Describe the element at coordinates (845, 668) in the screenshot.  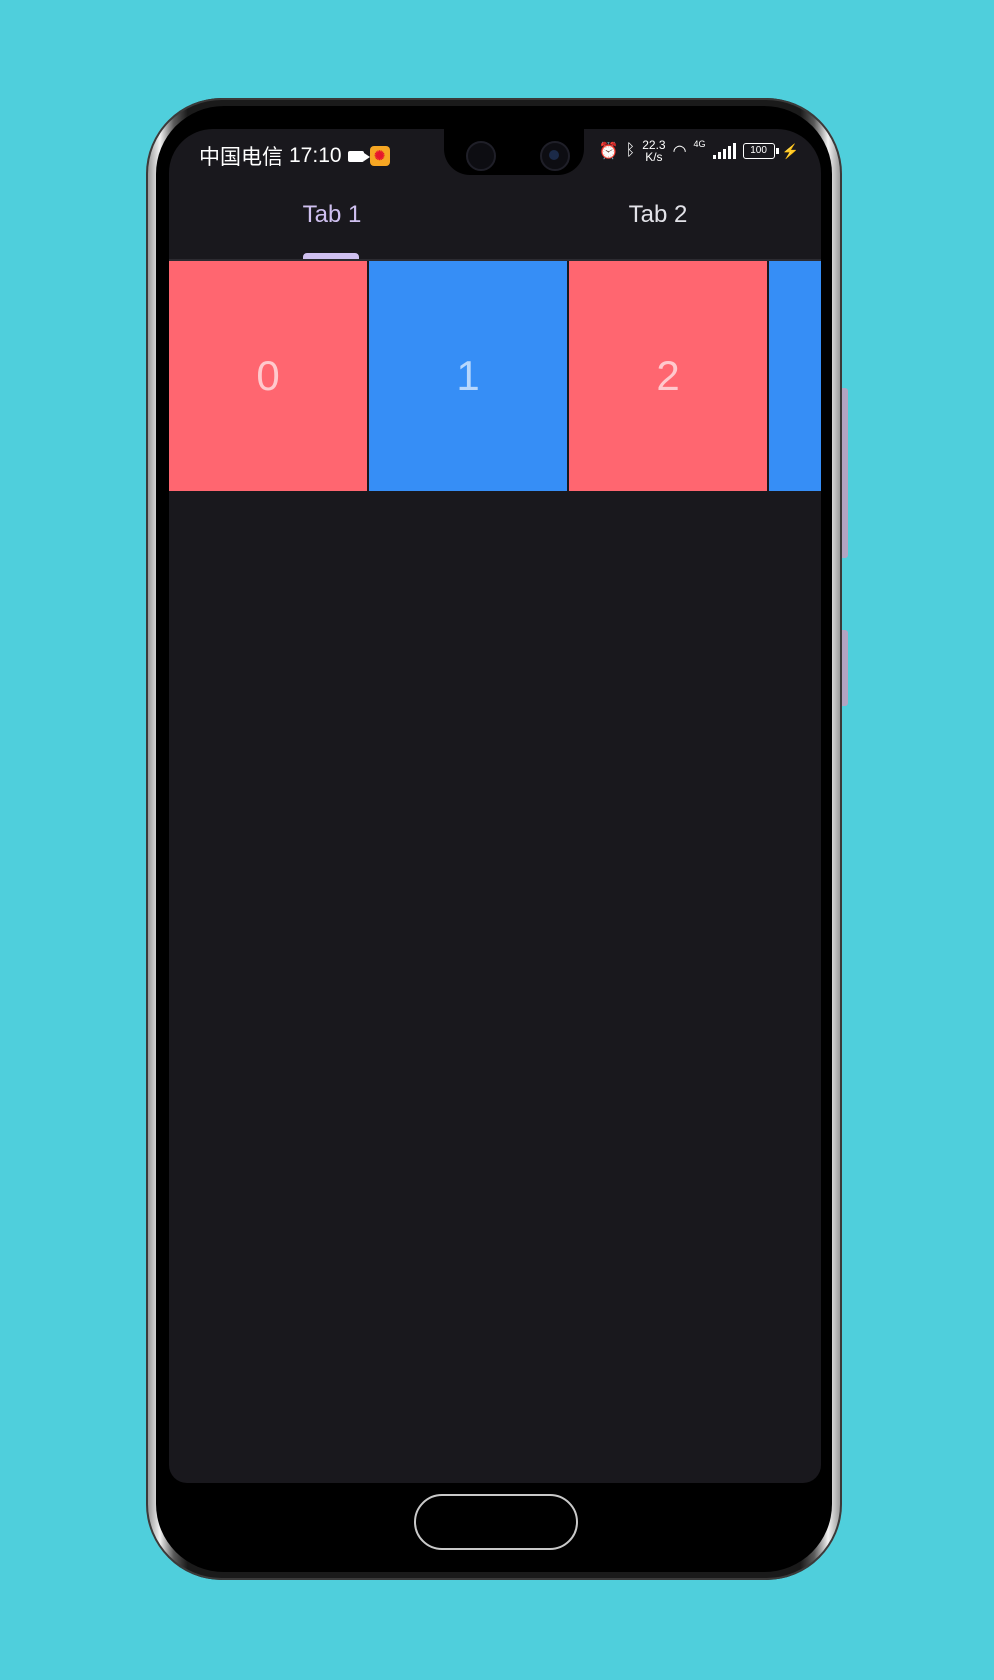
I see `power-button` at that location.